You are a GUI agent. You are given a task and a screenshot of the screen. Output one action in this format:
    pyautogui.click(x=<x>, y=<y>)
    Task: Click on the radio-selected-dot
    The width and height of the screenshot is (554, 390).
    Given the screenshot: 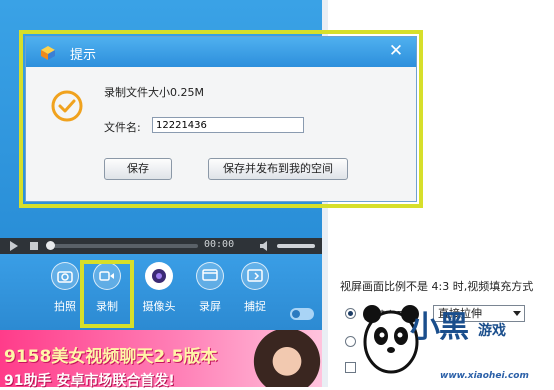 What is the action you would take?
    pyautogui.click(x=350, y=313)
    